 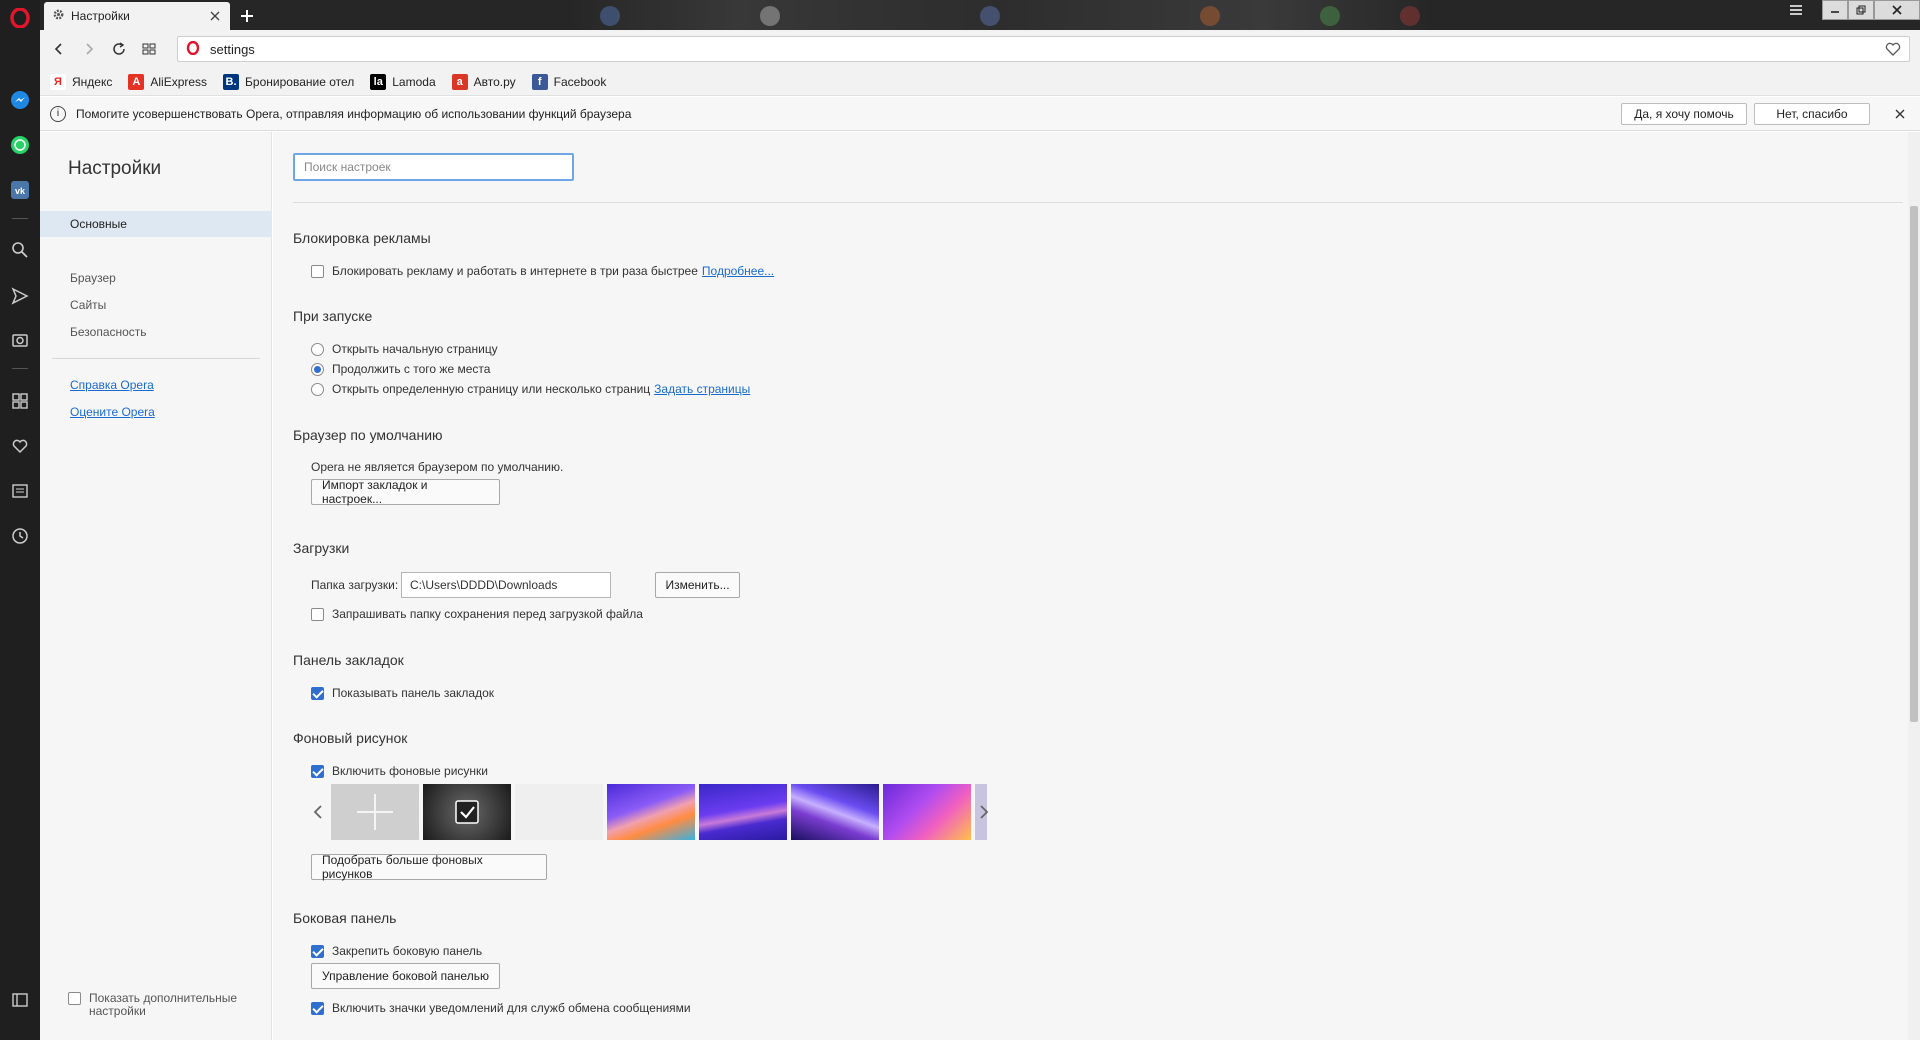 What do you see at coordinates (405, 976) in the screenshot?
I see `manage-sidebar-button: Управление боковой панелью` at bounding box center [405, 976].